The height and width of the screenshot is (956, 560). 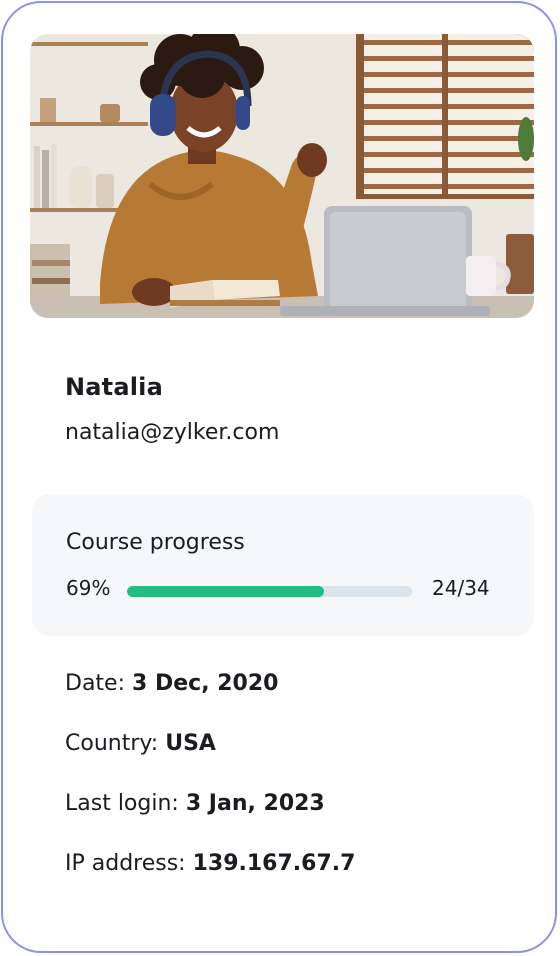 I want to click on detail-last-login: Last login: 3 Jan, 2023, so click(x=195, y=803).